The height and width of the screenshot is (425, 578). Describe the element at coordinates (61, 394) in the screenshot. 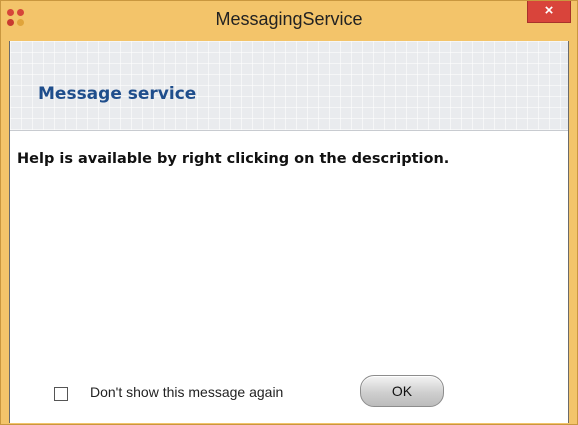

I see `dont-show-again-checkbox` at that location.